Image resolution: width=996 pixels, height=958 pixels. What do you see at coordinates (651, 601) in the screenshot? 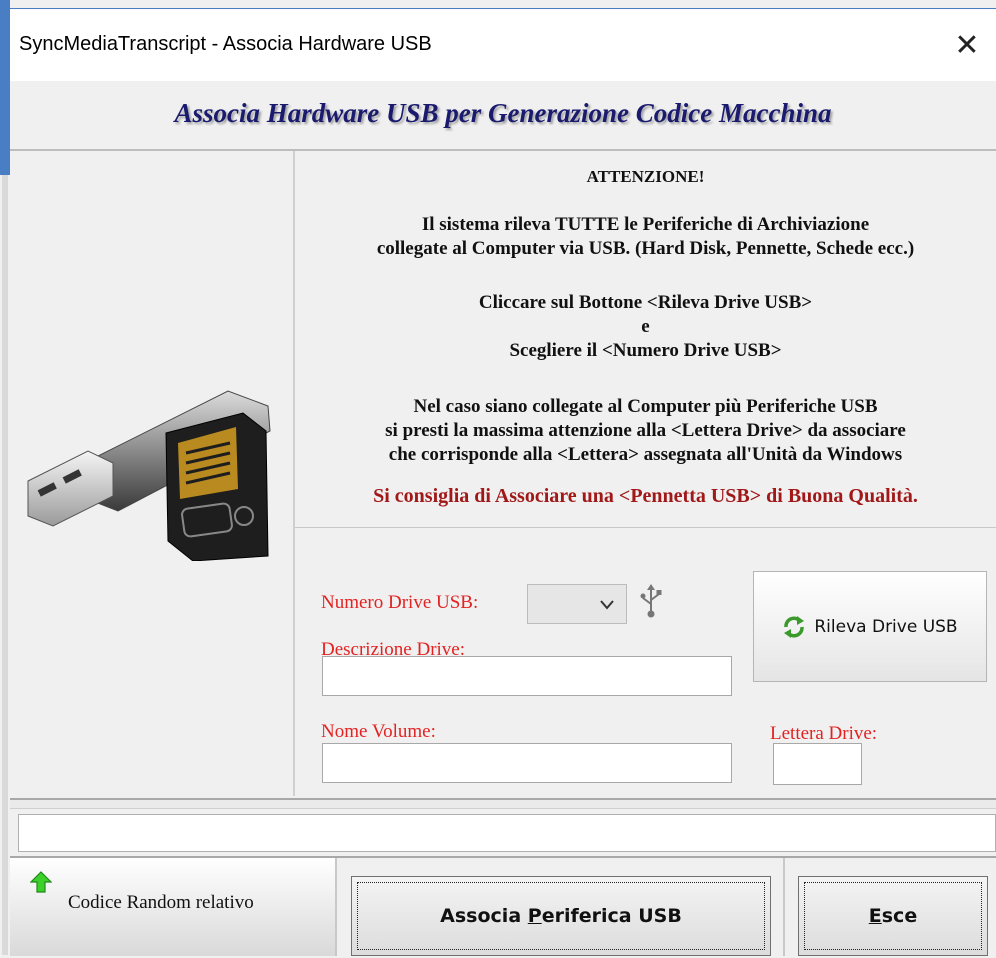
I see `usb-symbol-icon` at bounding box center [651, 601].